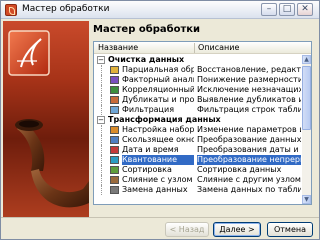 The width and height of the screenshot is (320, 240). What do you see at coordinates (306, 199) in the screenshot?
I see `scroll-down-icon: ▼` at bounding box center [306, 199].